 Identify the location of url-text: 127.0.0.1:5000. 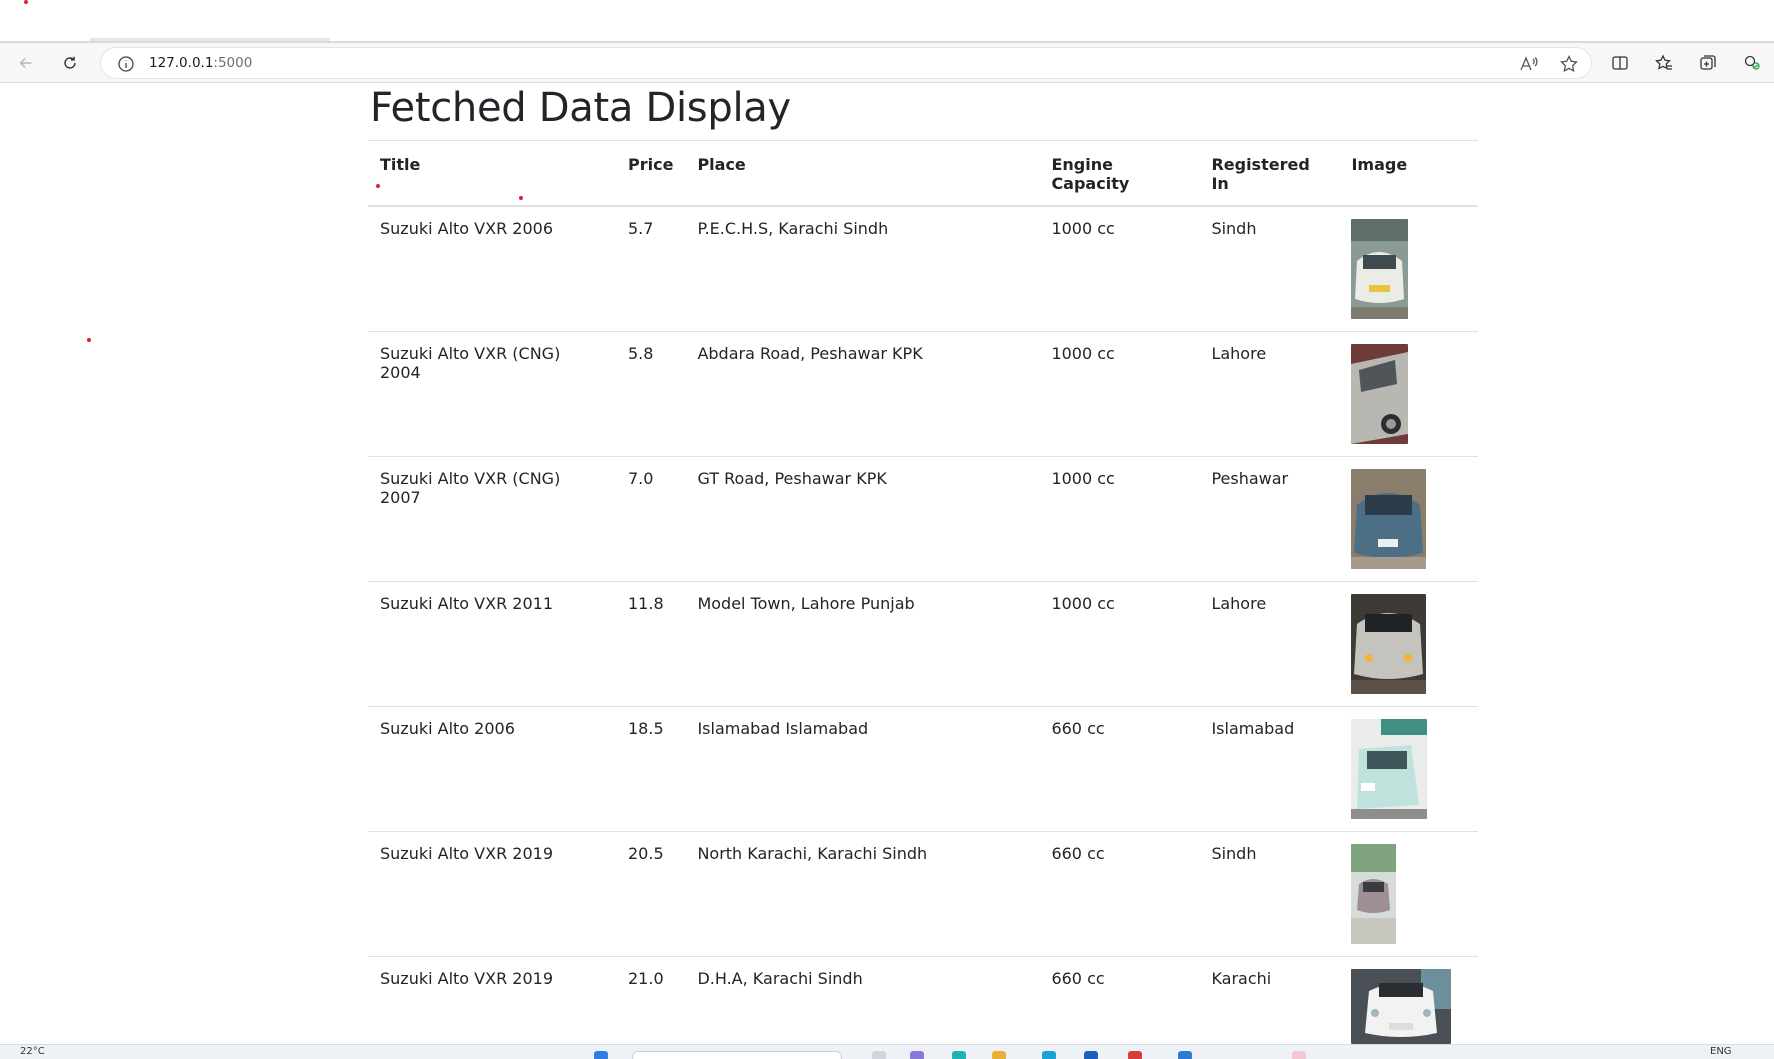
(200, 63).